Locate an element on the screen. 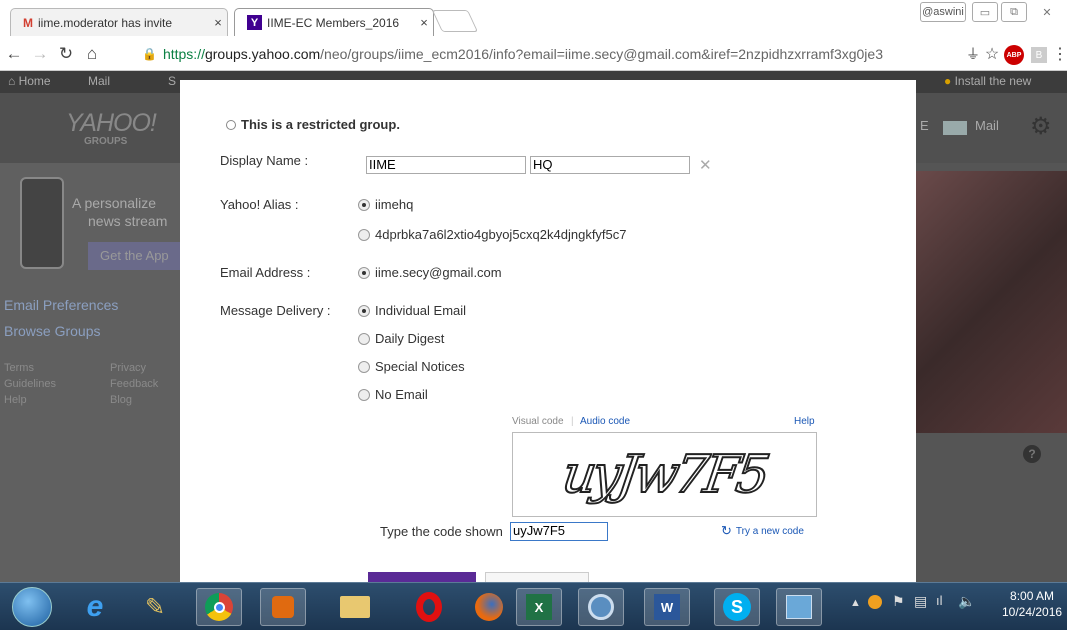 The image size is (1067, 630). footer-guidelines: Guidelines is located at coordinates (30, 384).